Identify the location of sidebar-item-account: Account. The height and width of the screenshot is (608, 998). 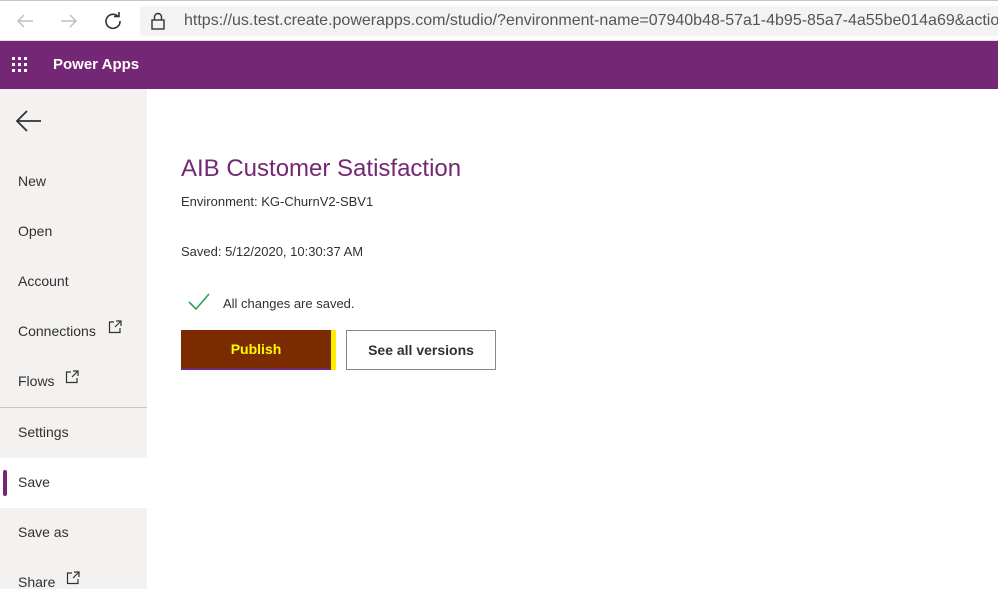
(73, 282).